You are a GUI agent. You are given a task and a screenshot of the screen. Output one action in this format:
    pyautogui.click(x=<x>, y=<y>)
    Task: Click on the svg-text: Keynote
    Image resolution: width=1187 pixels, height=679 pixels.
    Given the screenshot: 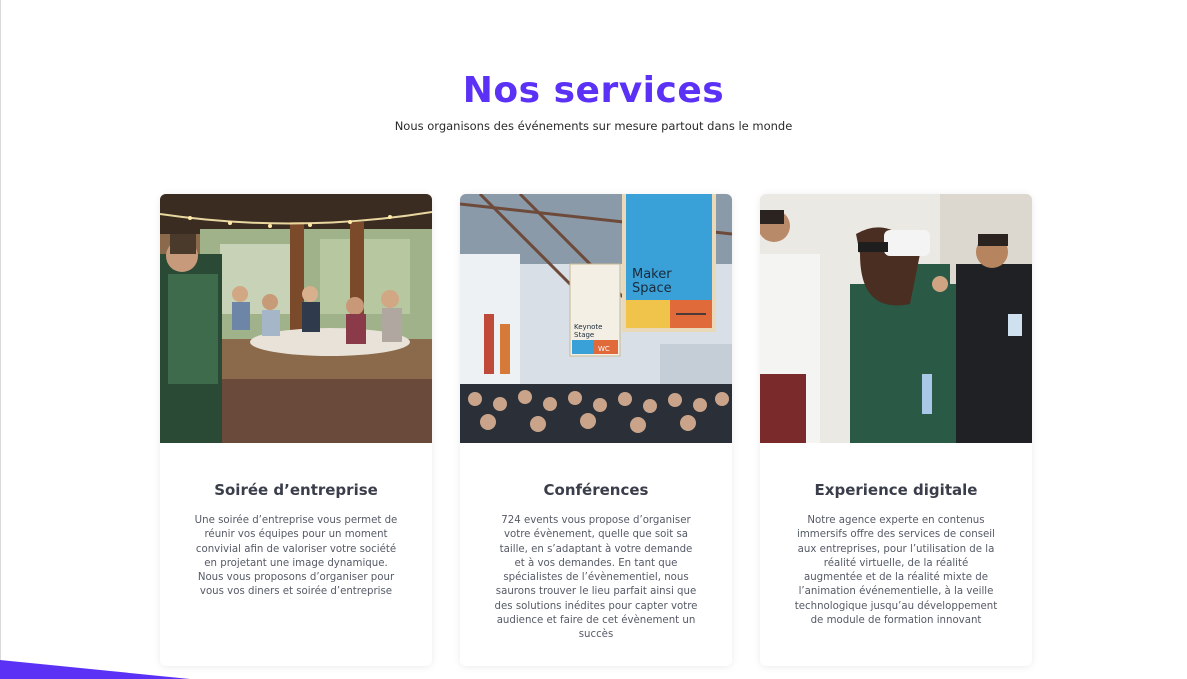 What is the action you would take?
    pyautogui.click(x=588, y=327)
    